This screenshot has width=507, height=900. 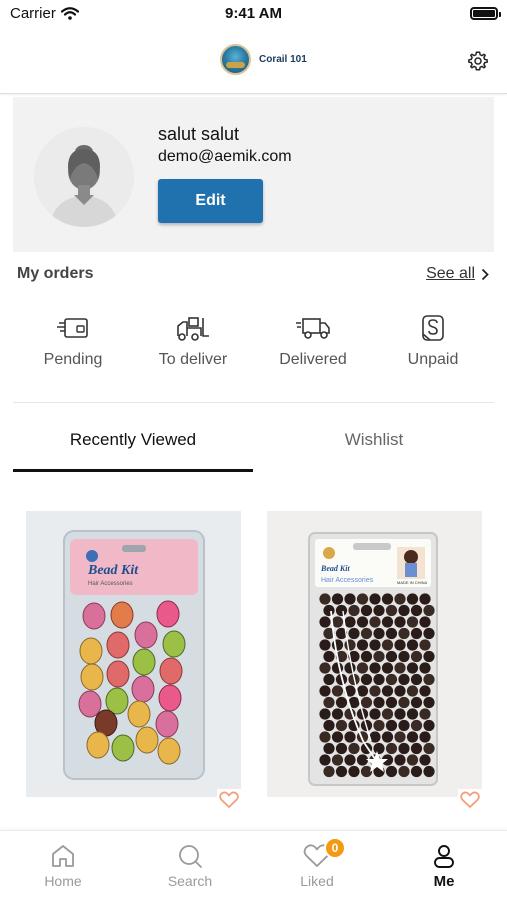 I want to click on order-status-unpaid: Unpaid, so click(x=433, y=341).